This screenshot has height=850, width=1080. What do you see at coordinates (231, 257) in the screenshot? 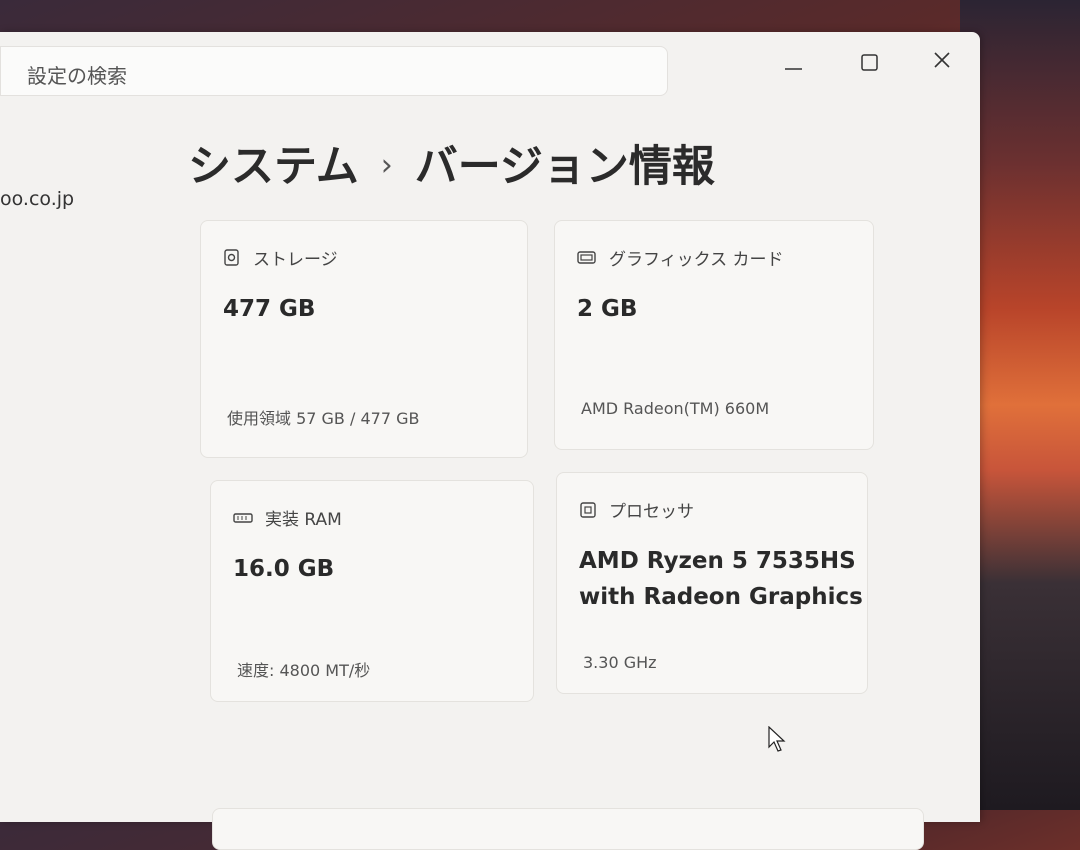
I see `storage-icon` at bounding box center [231, 257].